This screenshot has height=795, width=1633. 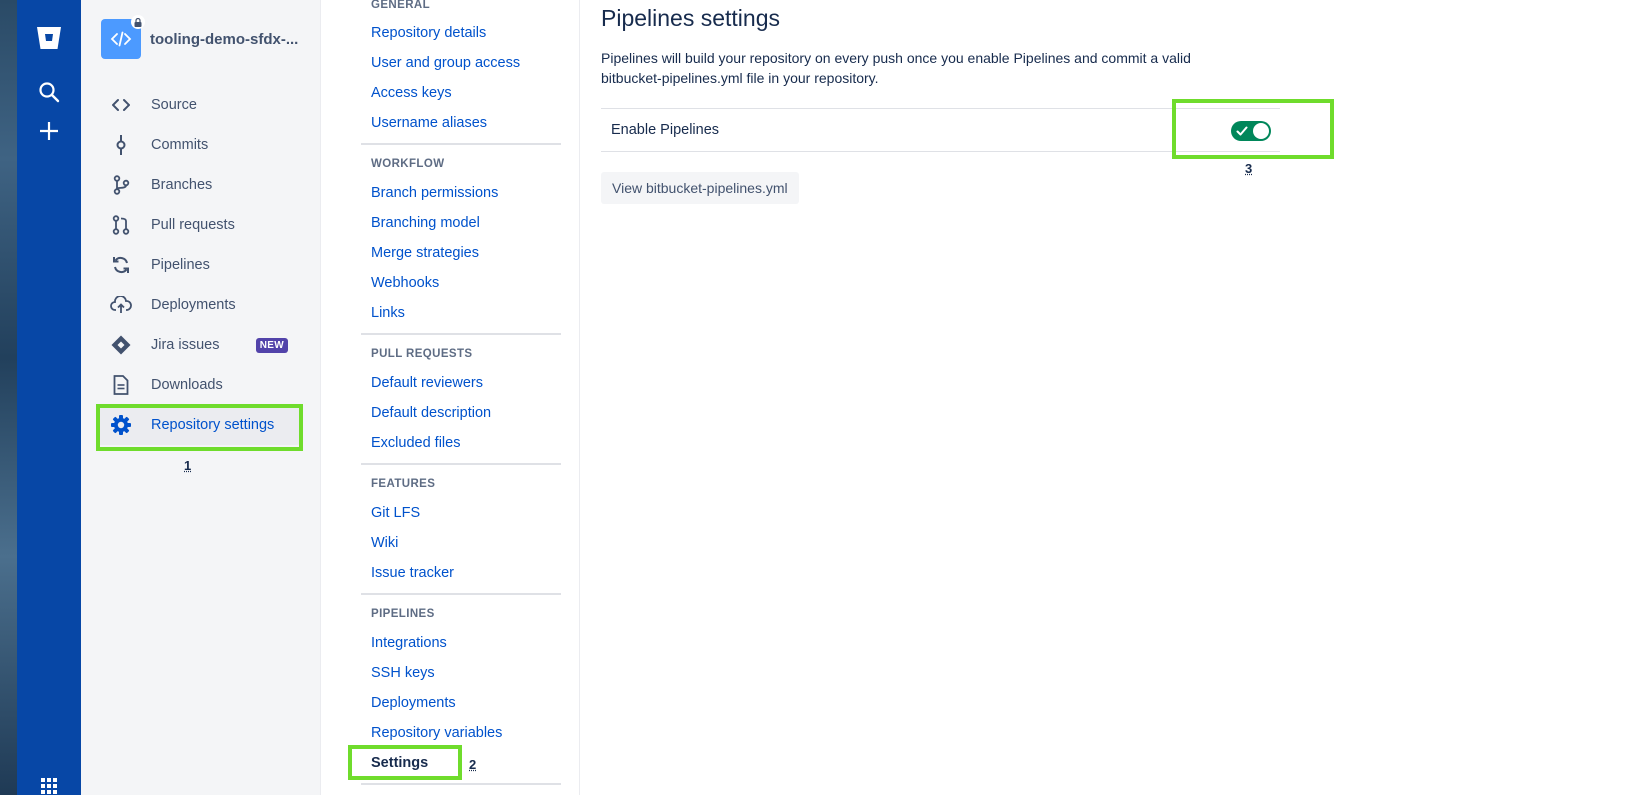 What do you see at coordinates (384, 543) in the screenshot?
I see `link-wiki: Wiki` at bounding box center [384, 543].